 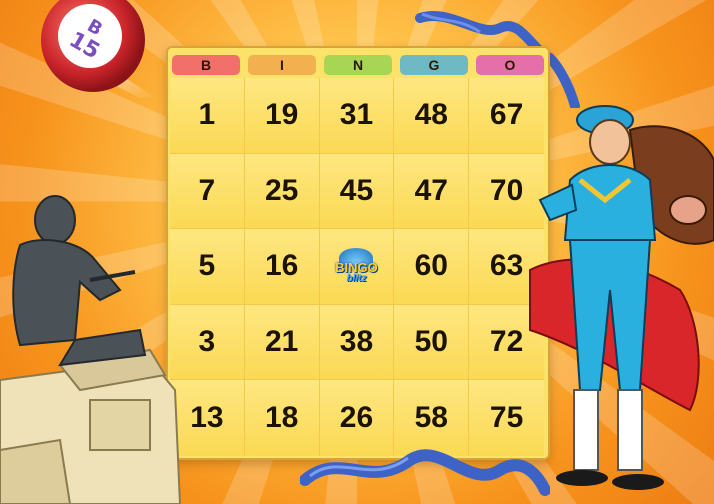 What do you see at coordinates (432, 267) in the screenshot?
I see `cell-g3: 60` at bounding box center [432, 267].